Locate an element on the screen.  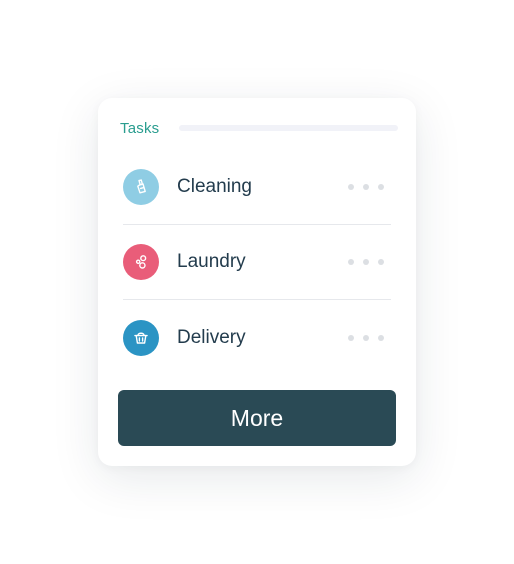
card-title: Tasks is located at coordinates (140, 128).